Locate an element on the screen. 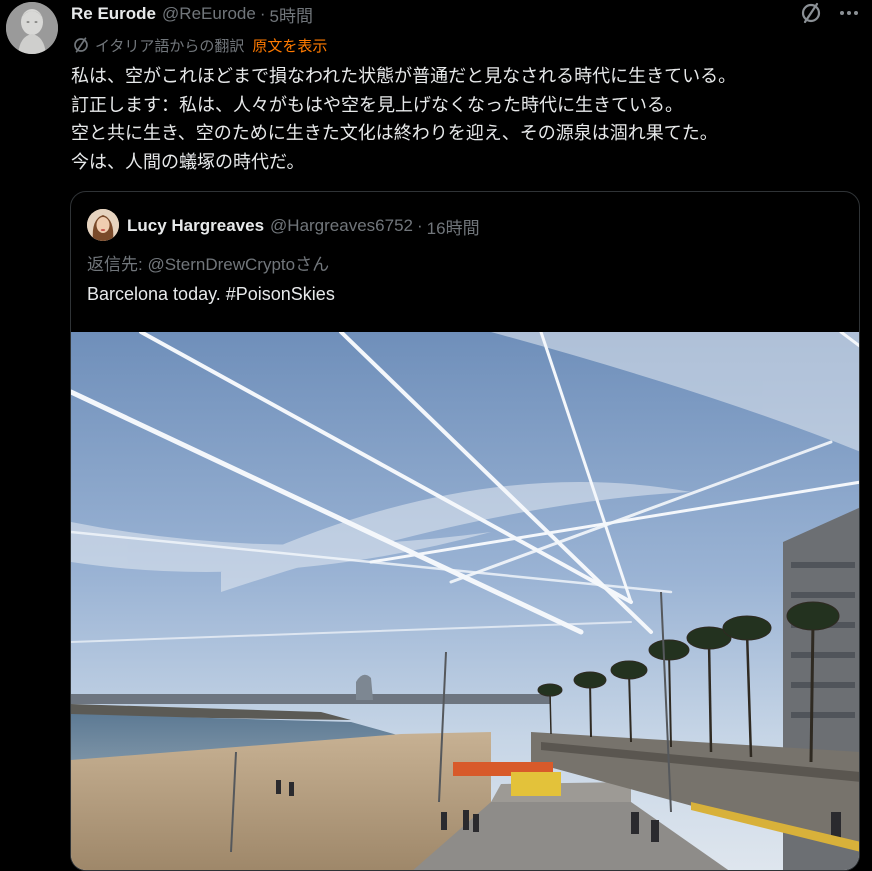 Image resolution: width=872 pixels, height=871 pixels. author-name: Re Eurode is located at coordinates (113, 14).